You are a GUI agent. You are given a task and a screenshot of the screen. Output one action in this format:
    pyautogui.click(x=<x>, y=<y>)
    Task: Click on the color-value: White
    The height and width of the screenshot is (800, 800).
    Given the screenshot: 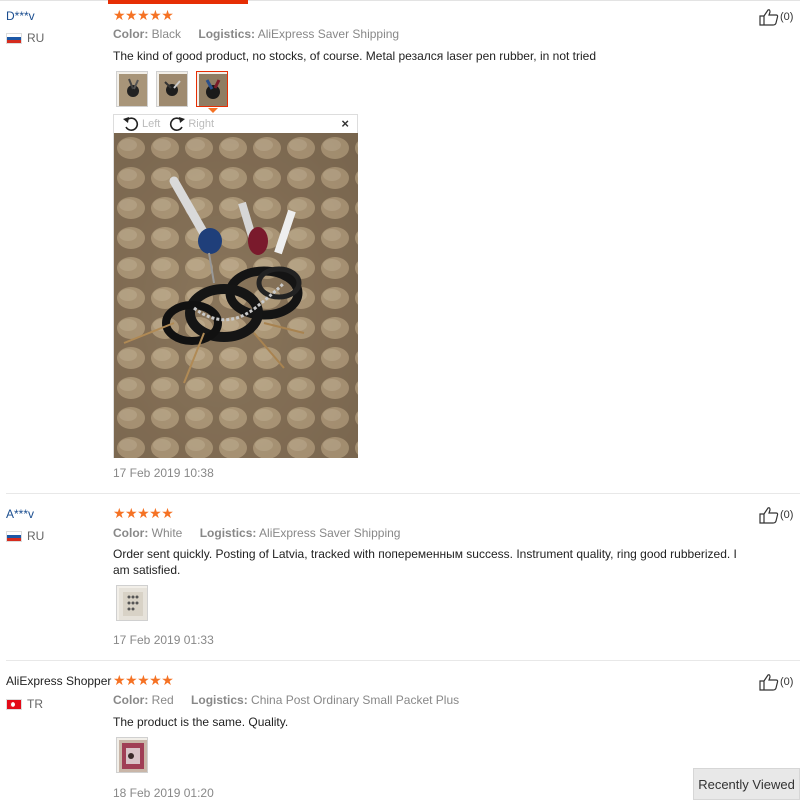 What is the action you would take?
    pyautogui.click(x=167, y=533)
    